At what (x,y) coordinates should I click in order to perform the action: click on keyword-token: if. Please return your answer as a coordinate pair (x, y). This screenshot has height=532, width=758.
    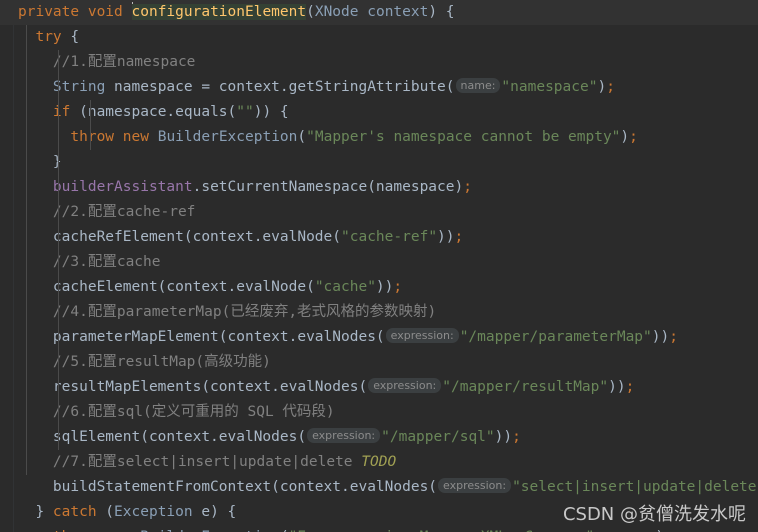
    Looking at the image, I should click on (61, 112).